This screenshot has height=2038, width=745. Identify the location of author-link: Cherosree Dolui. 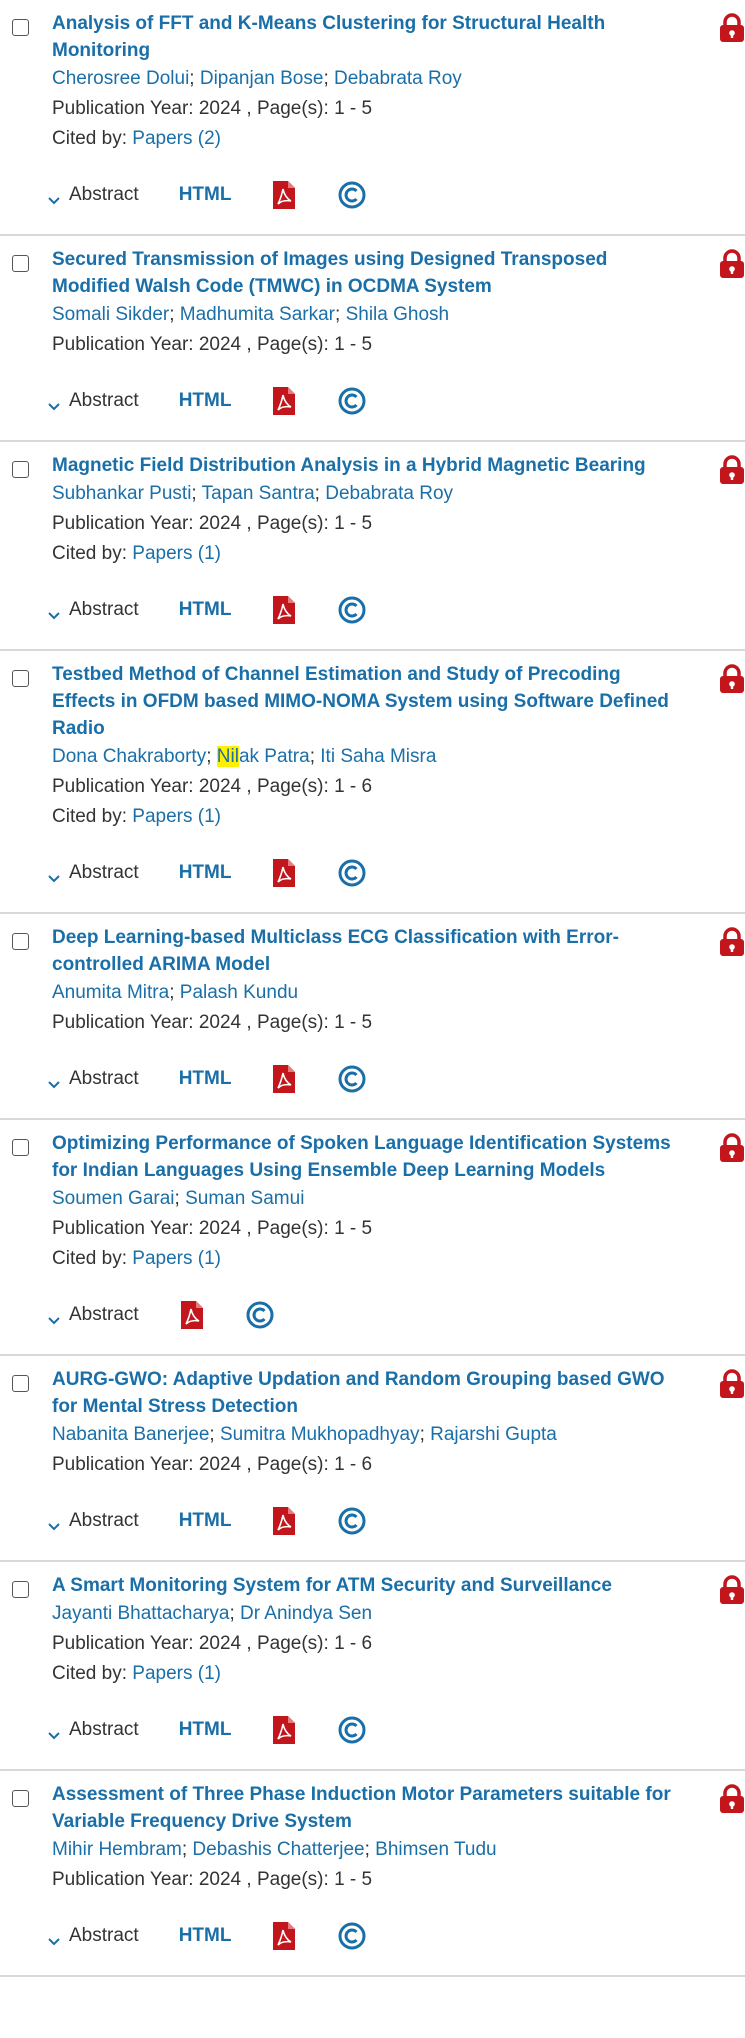
(120, 78).